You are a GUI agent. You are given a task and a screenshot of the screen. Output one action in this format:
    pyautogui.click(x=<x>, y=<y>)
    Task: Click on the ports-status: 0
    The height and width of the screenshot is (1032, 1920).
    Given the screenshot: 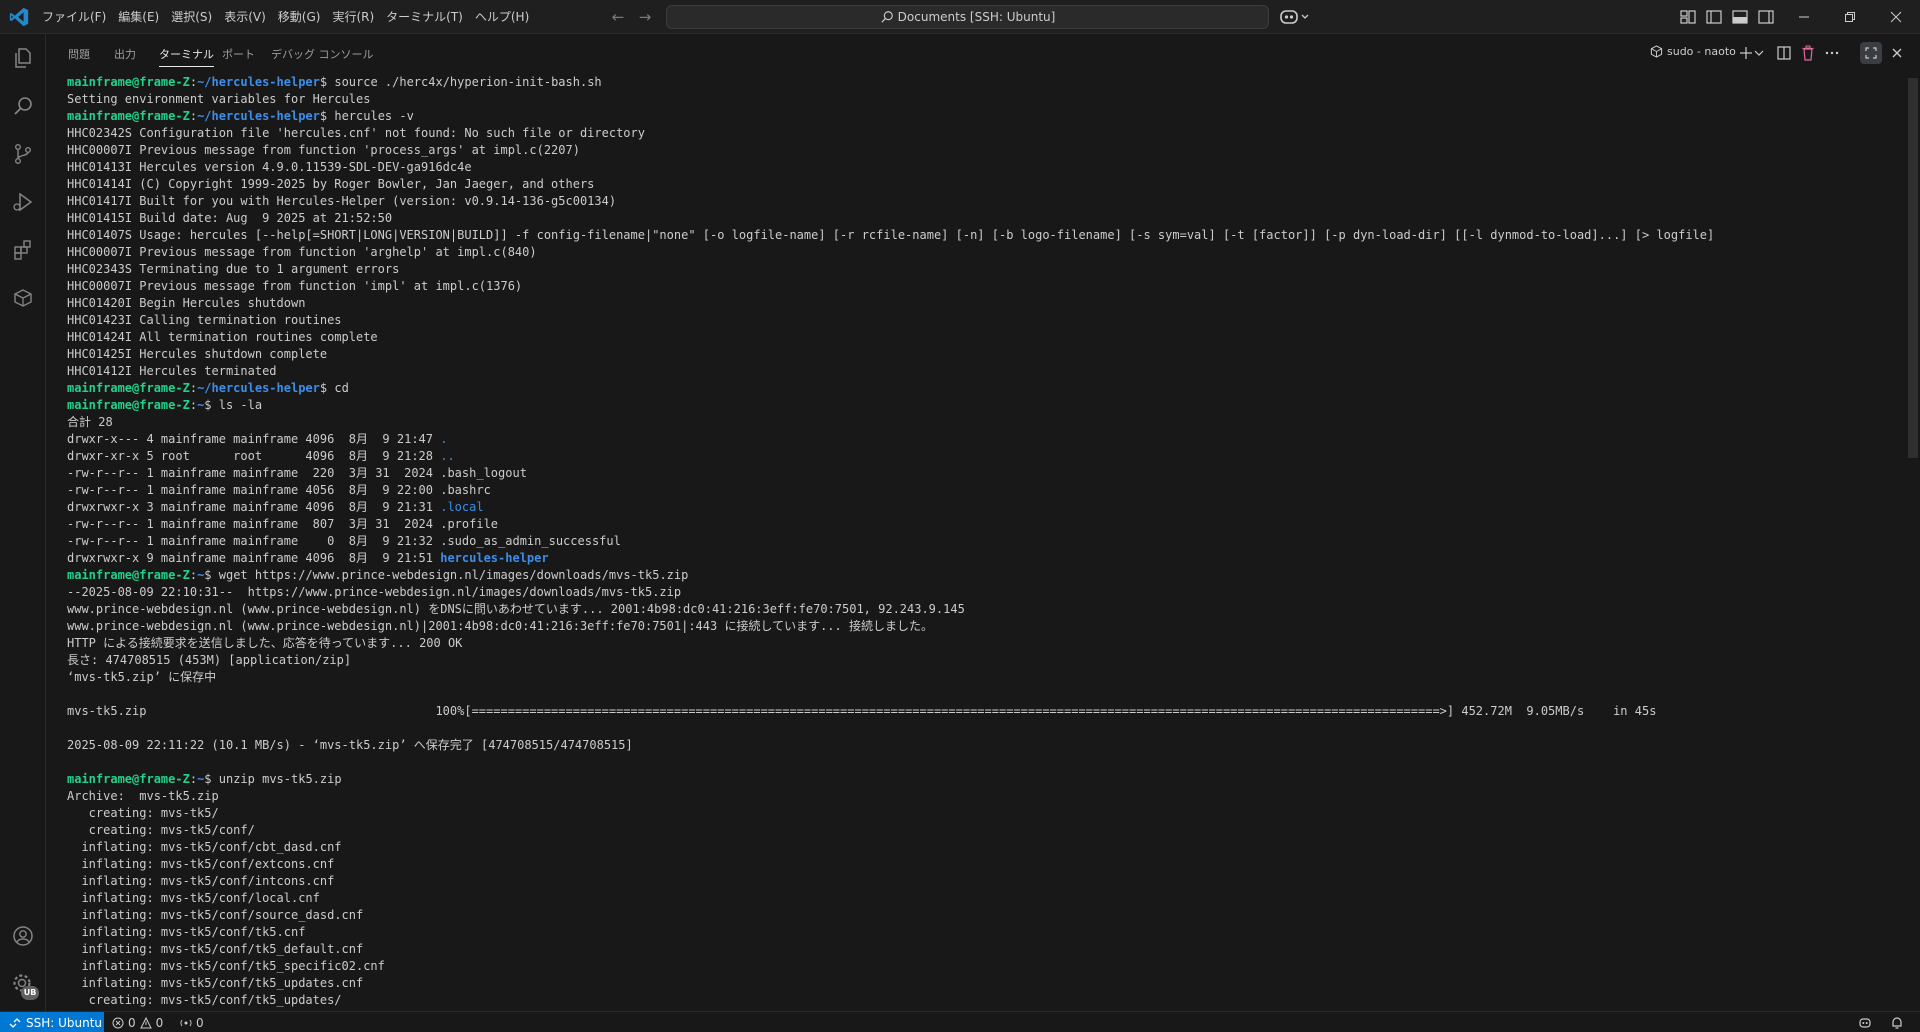 What is the action you would take?
    pyautogui.click(x=192, y=1022)
    